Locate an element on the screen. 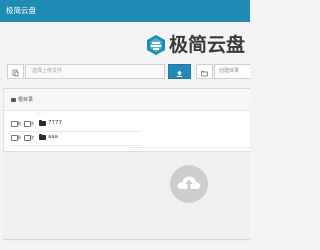 Image resolution: width=320 pixels, height=250 pixels. new-folder-button is located at coordinates (204, 71).